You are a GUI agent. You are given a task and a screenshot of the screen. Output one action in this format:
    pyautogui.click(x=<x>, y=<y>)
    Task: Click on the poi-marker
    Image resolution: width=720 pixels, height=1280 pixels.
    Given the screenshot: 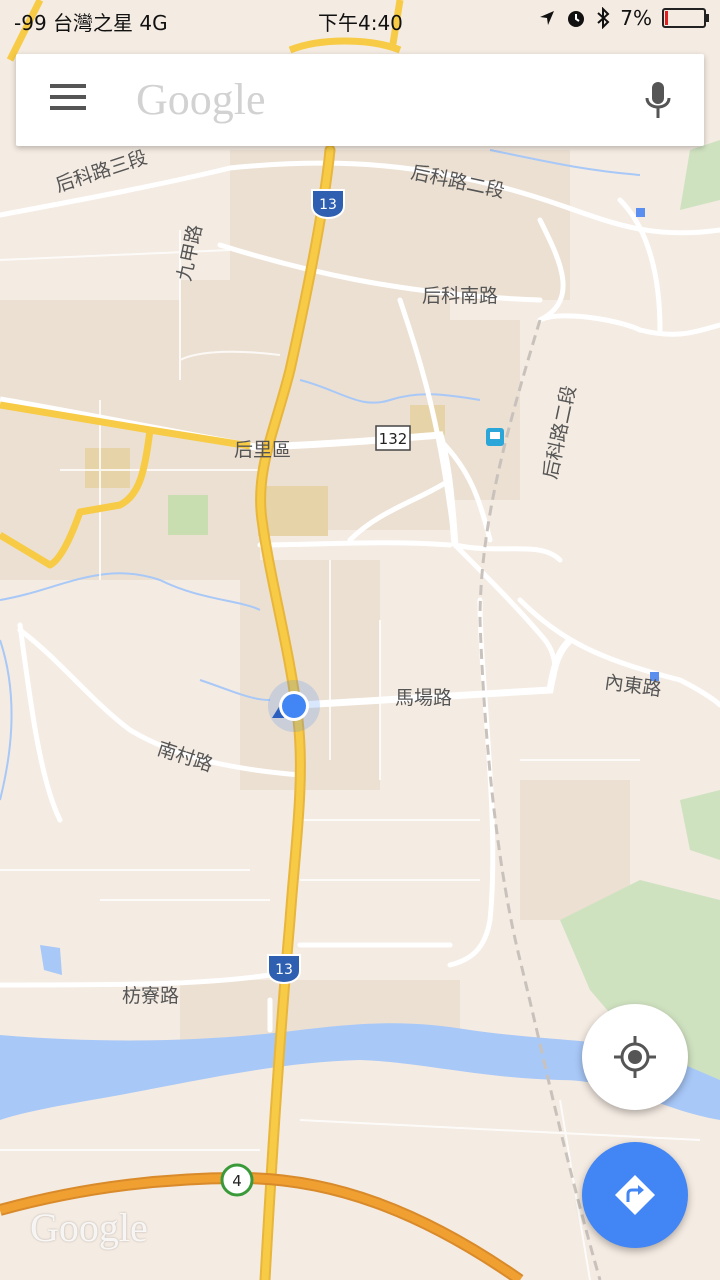 What is the action you would take?
    pyautogui.click(x=640, y=212)
    